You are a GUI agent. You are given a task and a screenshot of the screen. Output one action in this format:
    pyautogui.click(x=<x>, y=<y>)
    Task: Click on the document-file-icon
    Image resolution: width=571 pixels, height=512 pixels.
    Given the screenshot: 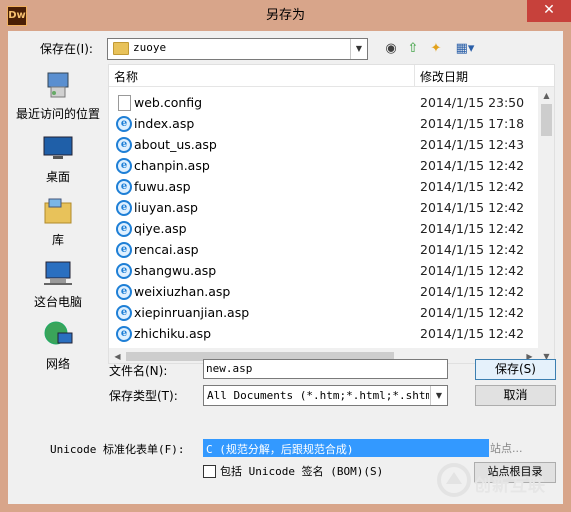 What is the action you would take?
    pyautogui.click(x=124, y=103)
    